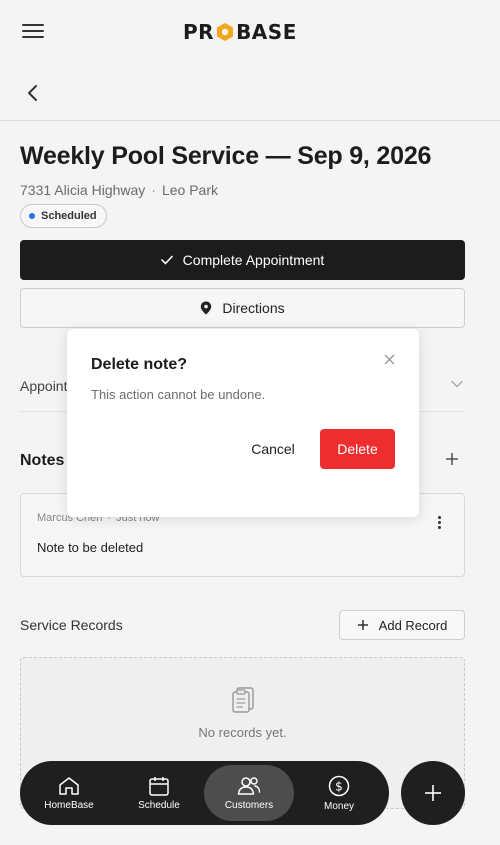 This screenshot has width=500, height=845. What do you see at coordinates (139, 364) in the screenshot?
I see `dialog-title: Delete note?` at bounding box center [139, 364].